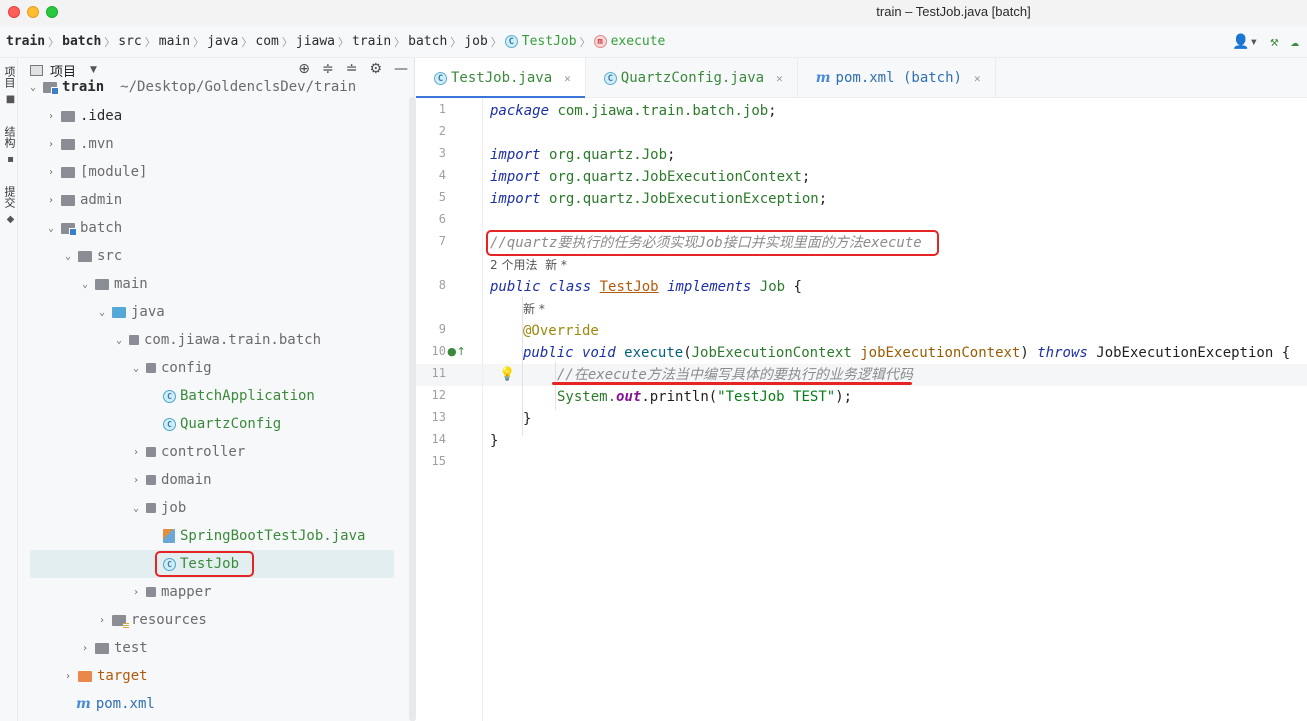 The width and height of the screenshot is (1307, 721). I want to click on breadcrumb-item: main, so click(174, 41).